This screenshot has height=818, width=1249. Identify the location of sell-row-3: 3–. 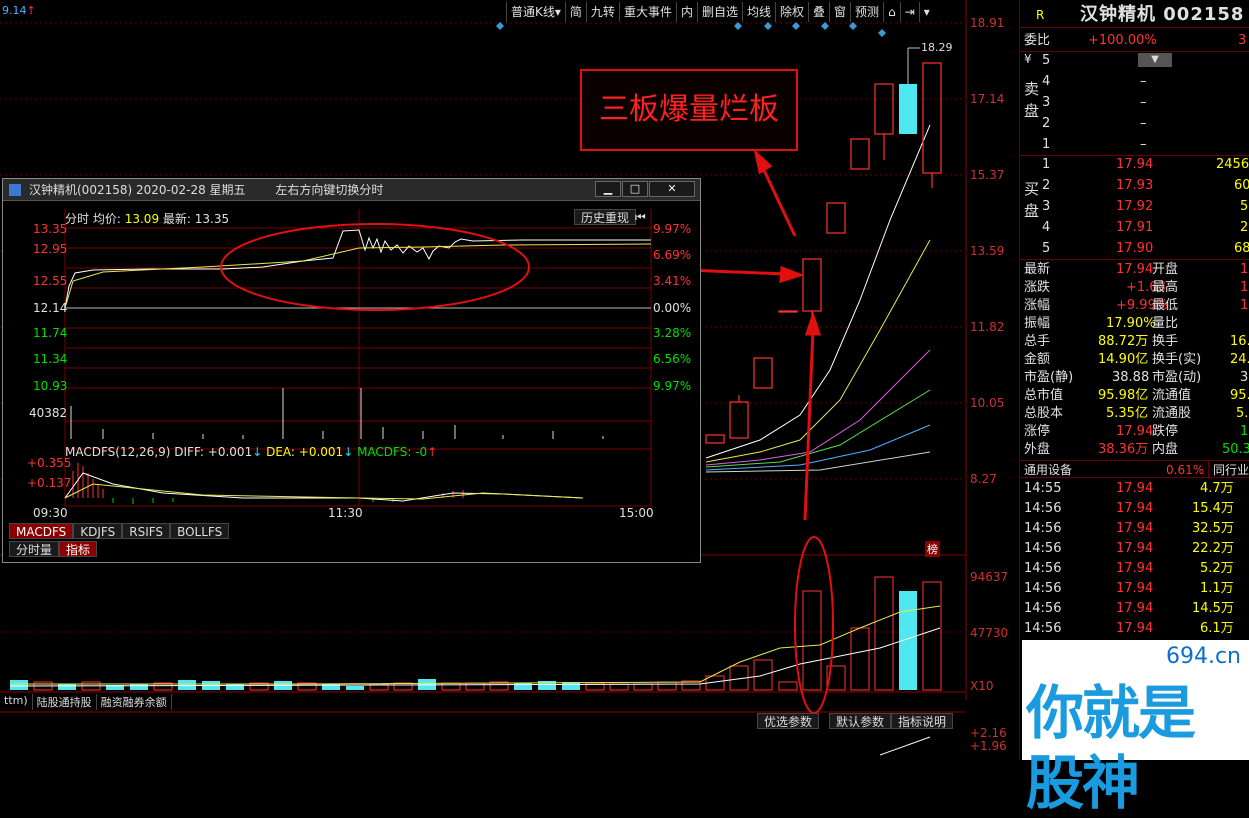
(1134, 103).